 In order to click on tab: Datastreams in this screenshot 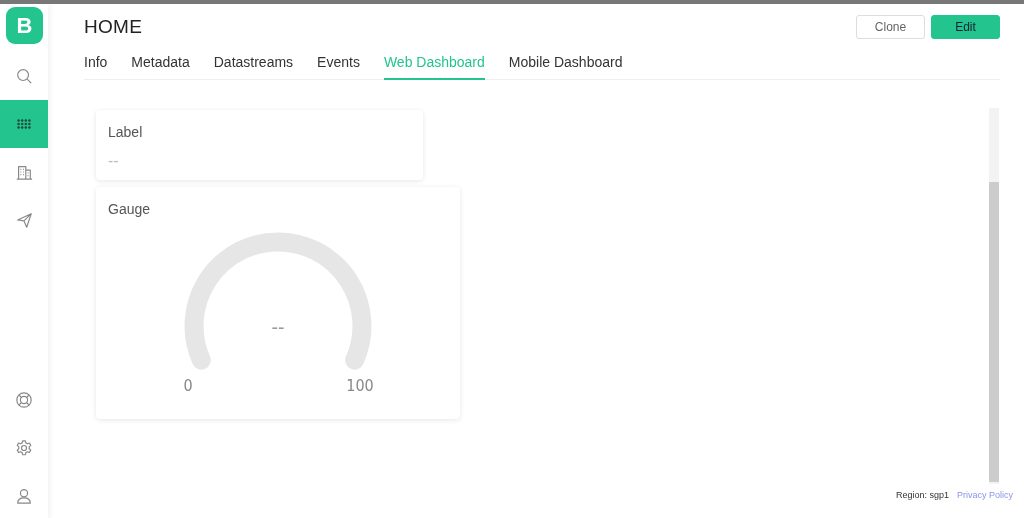, I will do `click(253, 65)`.